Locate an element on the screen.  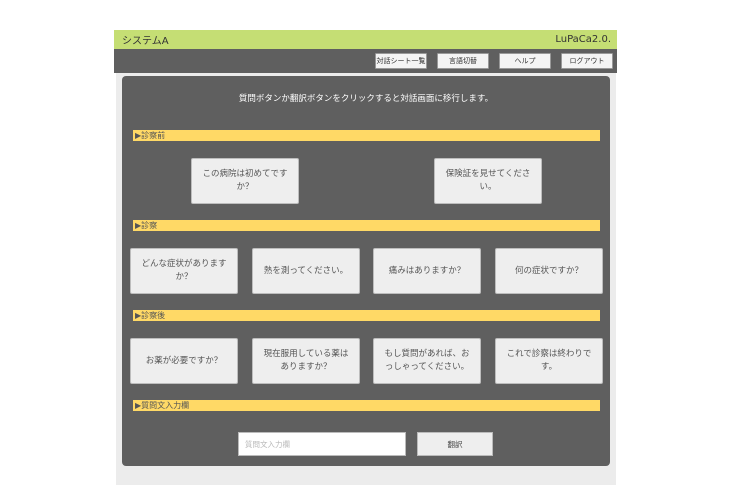
question-button: 熱を測ってください。 is located at coordinates (306, 271).